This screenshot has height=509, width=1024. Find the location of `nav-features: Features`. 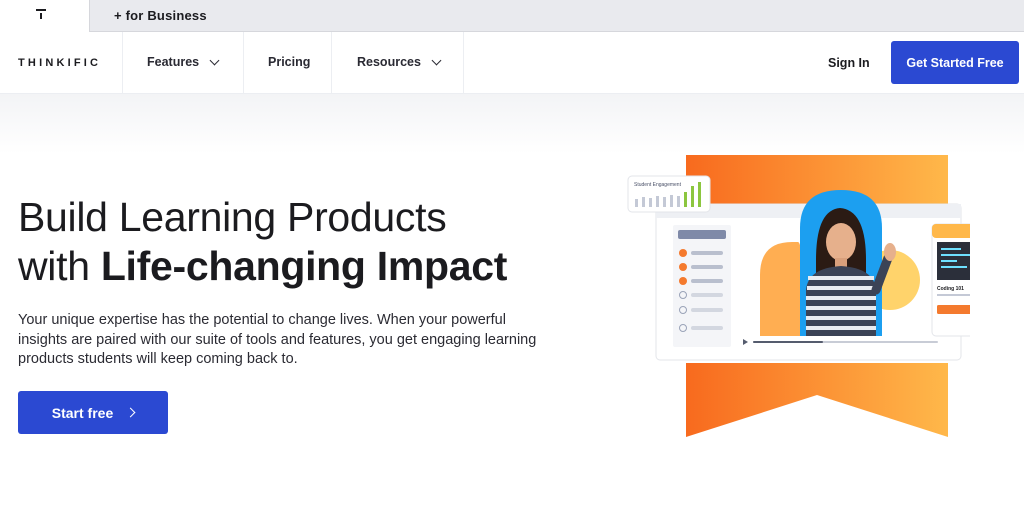

nav-features: Features is located at coordinates (183, 62).